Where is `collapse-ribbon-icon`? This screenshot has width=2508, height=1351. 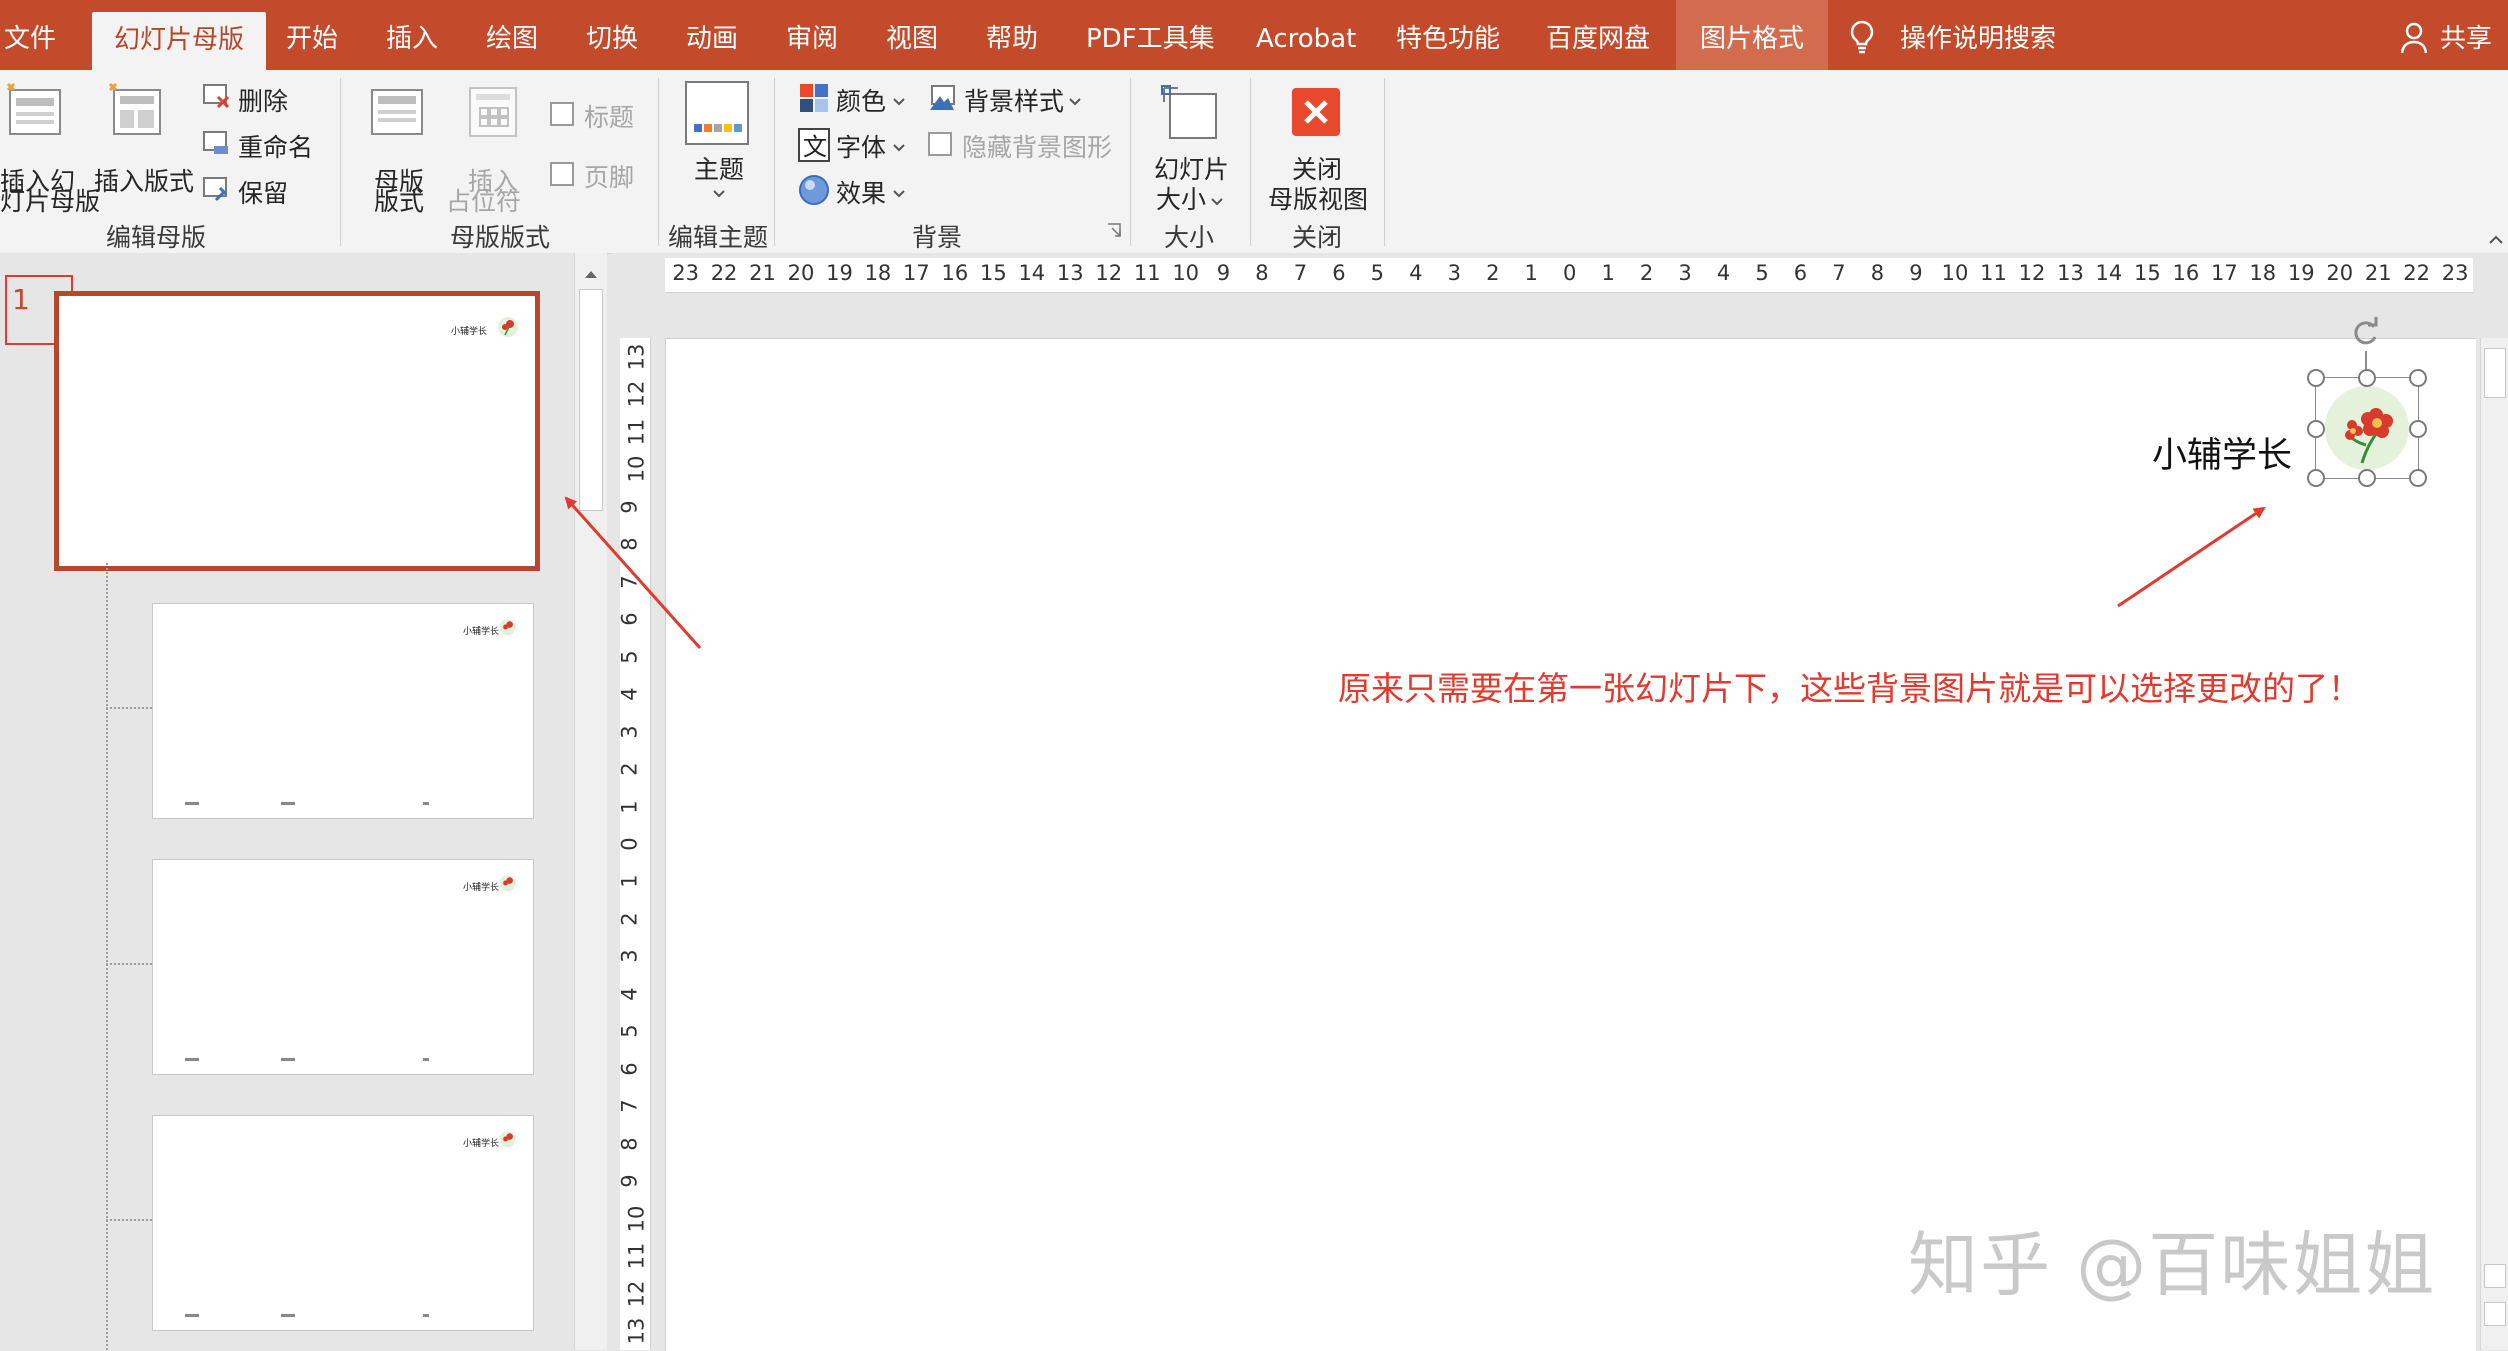 collapse-ribbon-icon is located at coordinates (2496, 239).